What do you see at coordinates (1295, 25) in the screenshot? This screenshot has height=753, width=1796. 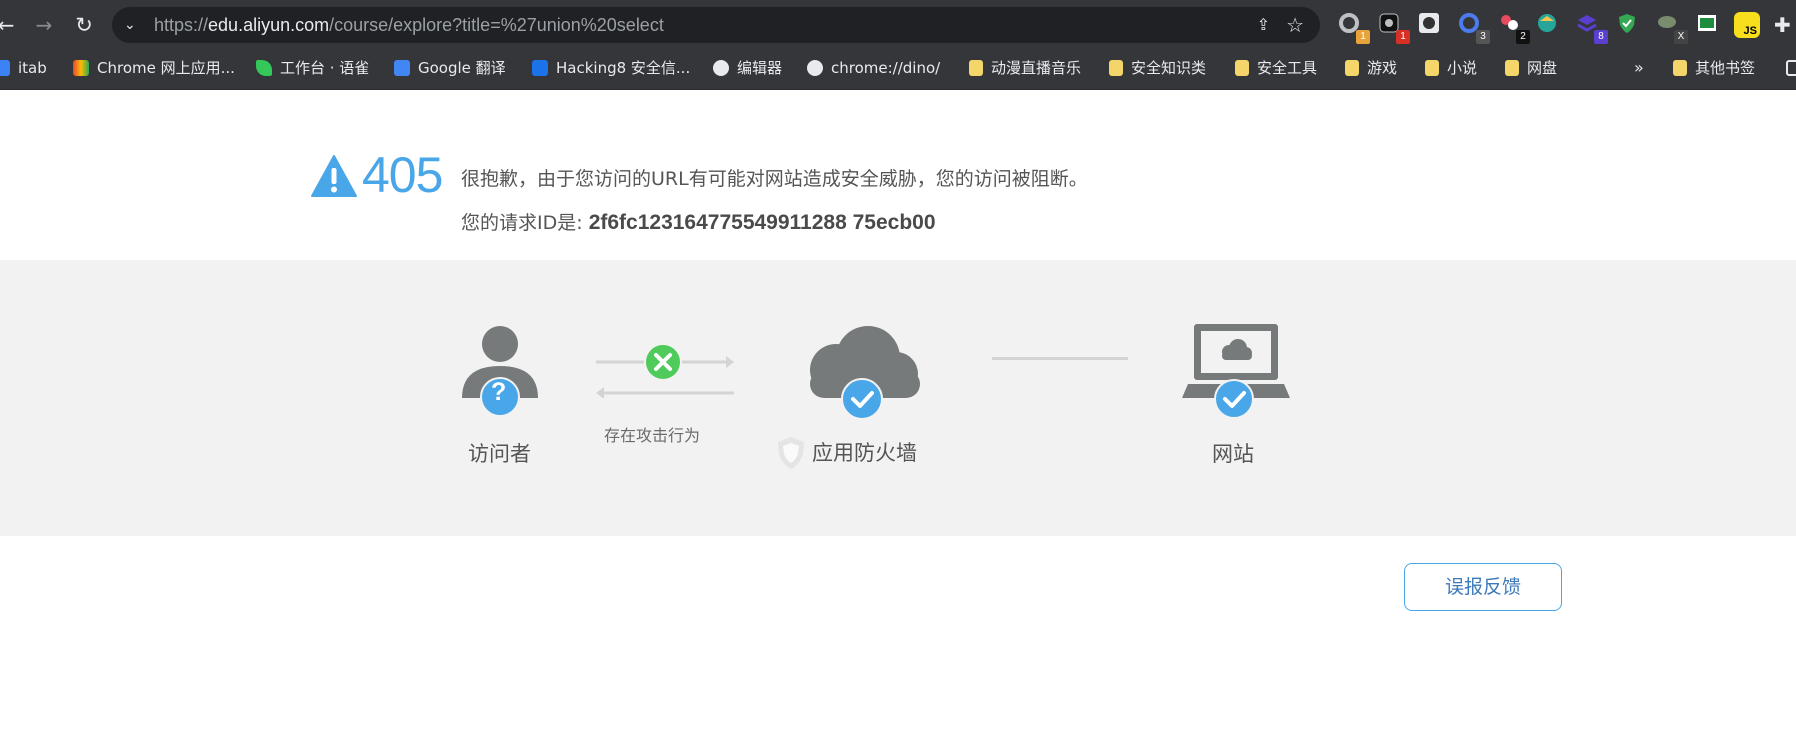 I see `bookmark-star-icon: ☆` at bounding box center [1295, 25].